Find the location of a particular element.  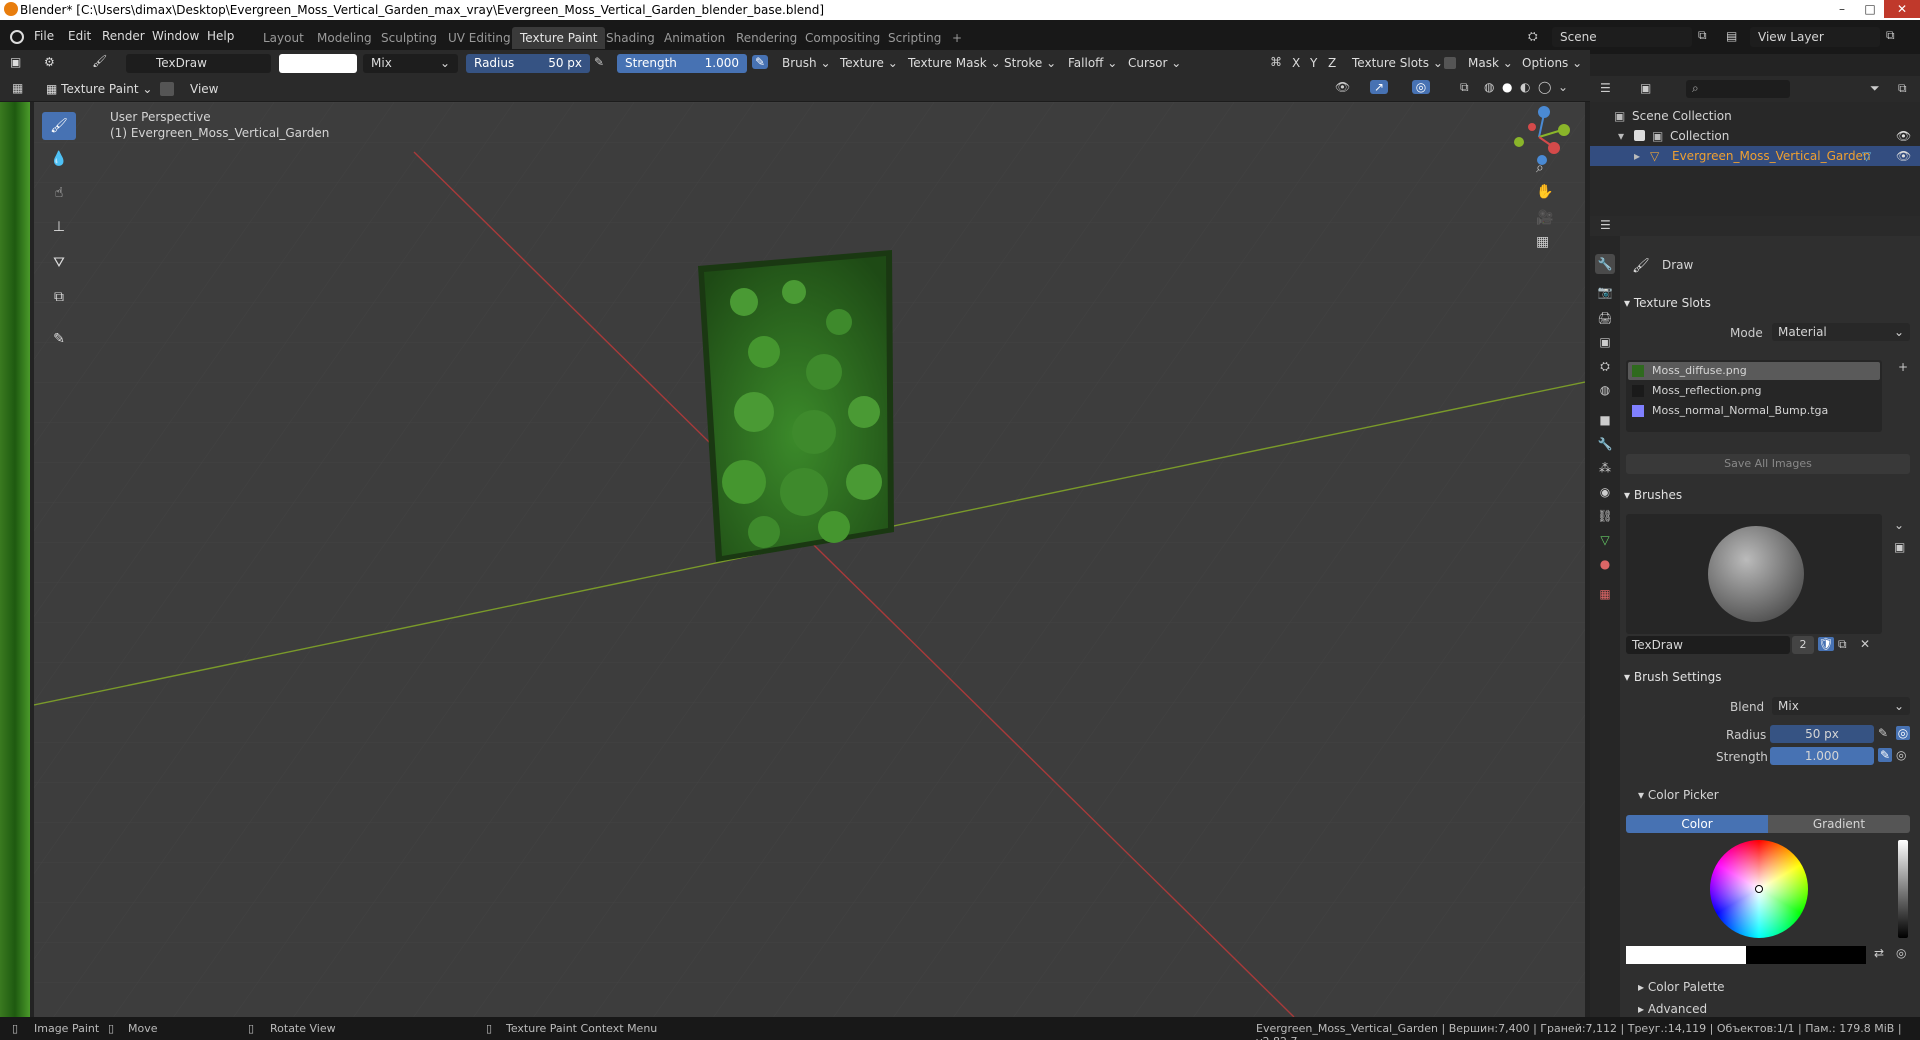

texture-slots-panel-header: ▾ Texture Slots is located at coordinates (1667, 303).